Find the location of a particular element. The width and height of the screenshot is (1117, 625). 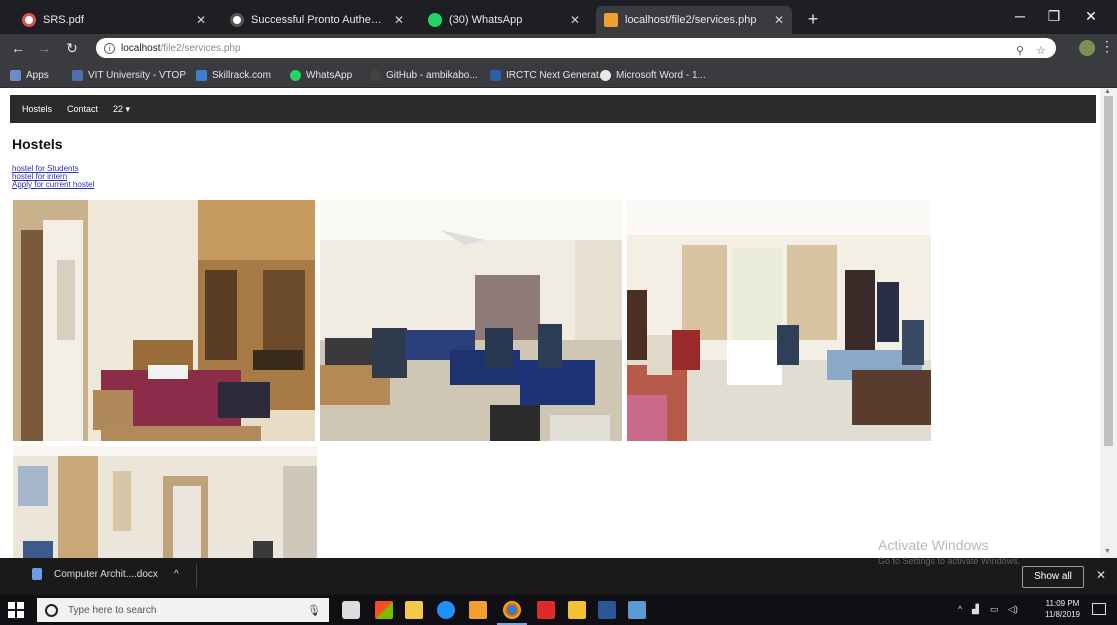

nav-link-contact: Contact is located at coordinates (82, 109).